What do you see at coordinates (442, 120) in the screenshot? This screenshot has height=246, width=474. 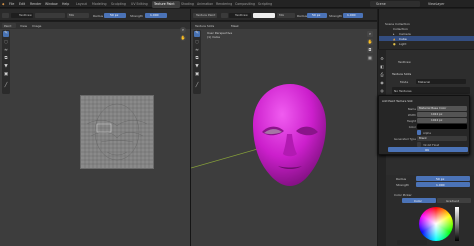 I see `height-field: 1024 px` at bounding box center [442, 120].